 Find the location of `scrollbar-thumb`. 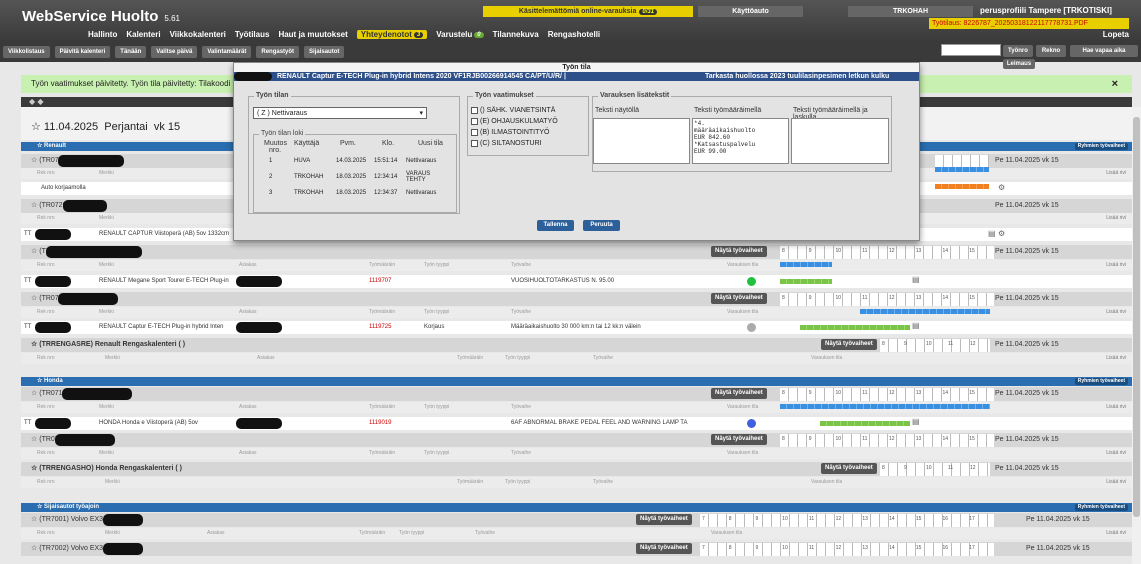

scrollbar-thumb is located at coordinates (1136, 317).